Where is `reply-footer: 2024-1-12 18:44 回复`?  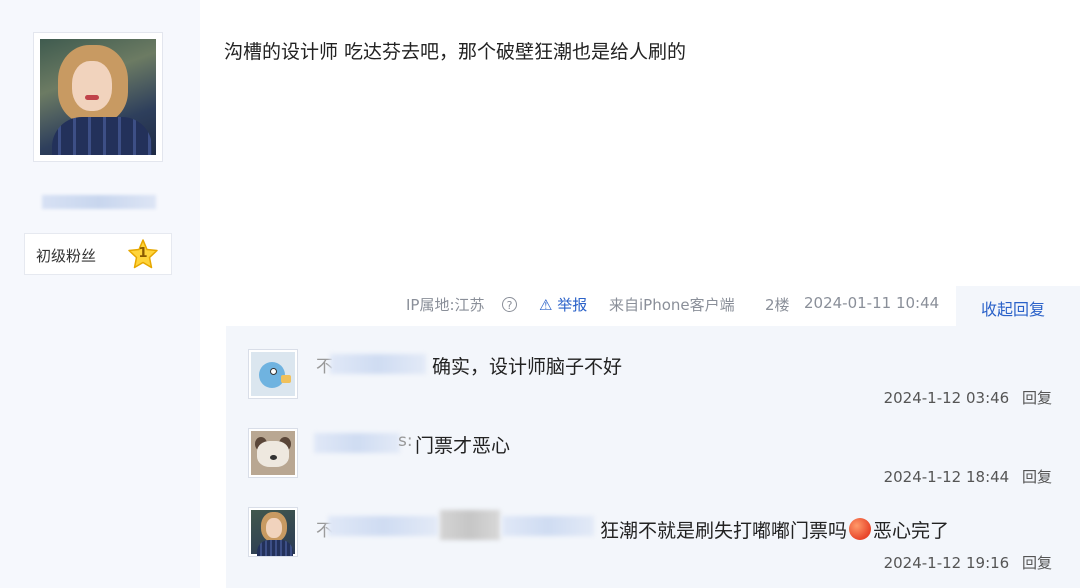 reply-footer: 2024-1-12 18:44 回复 is located at coordinates (968, 476).